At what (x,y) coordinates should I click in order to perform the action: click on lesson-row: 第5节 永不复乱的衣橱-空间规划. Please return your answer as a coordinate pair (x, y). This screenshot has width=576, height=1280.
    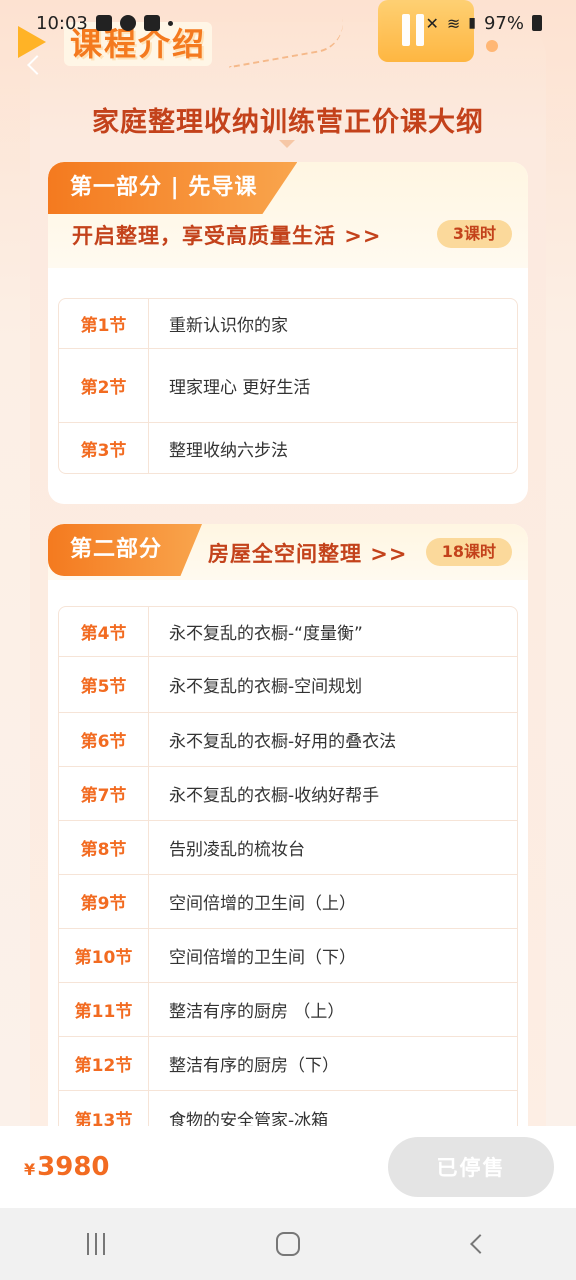
    Looking at the image, I should click on (288, 685).